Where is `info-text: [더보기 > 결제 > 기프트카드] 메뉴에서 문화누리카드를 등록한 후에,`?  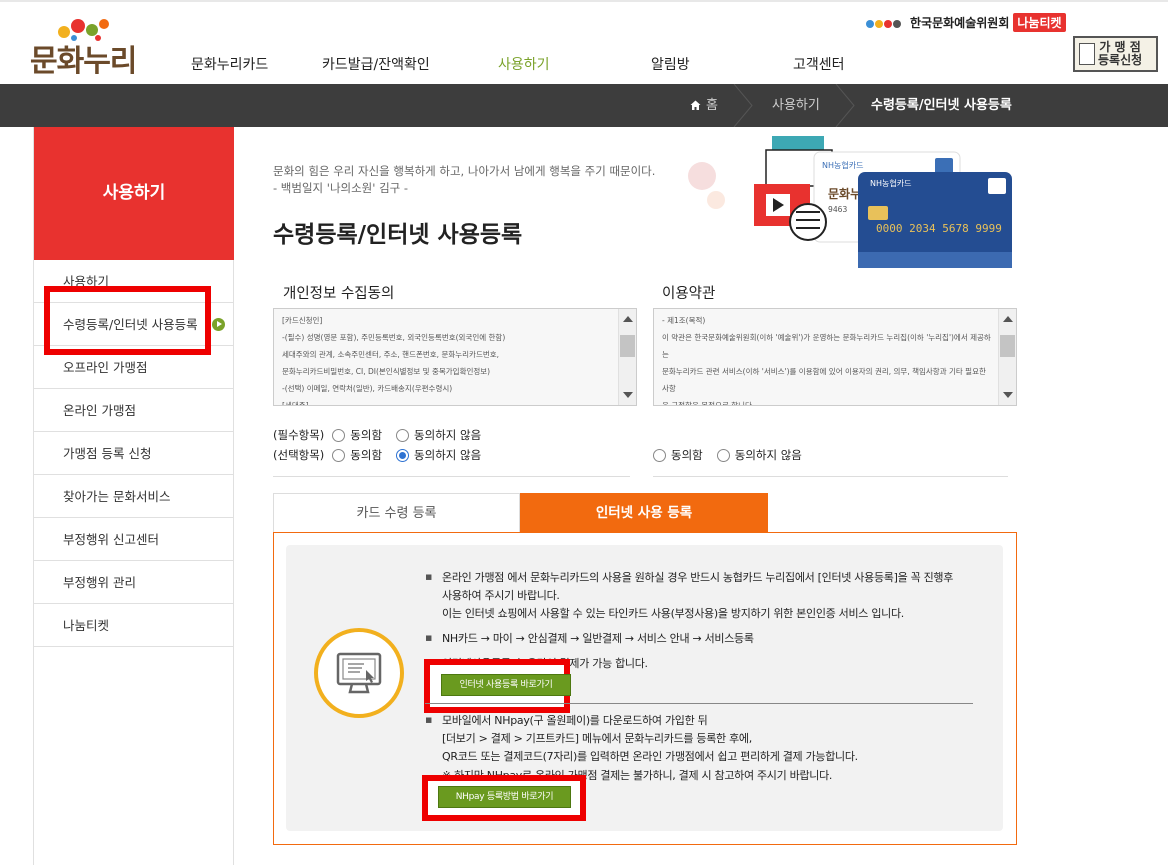 info-text: [더보기 > 결제 > 기프트카드] 메뉴에서 문화누리카드를 등록한 후에, is located at coordinates (597, 738).